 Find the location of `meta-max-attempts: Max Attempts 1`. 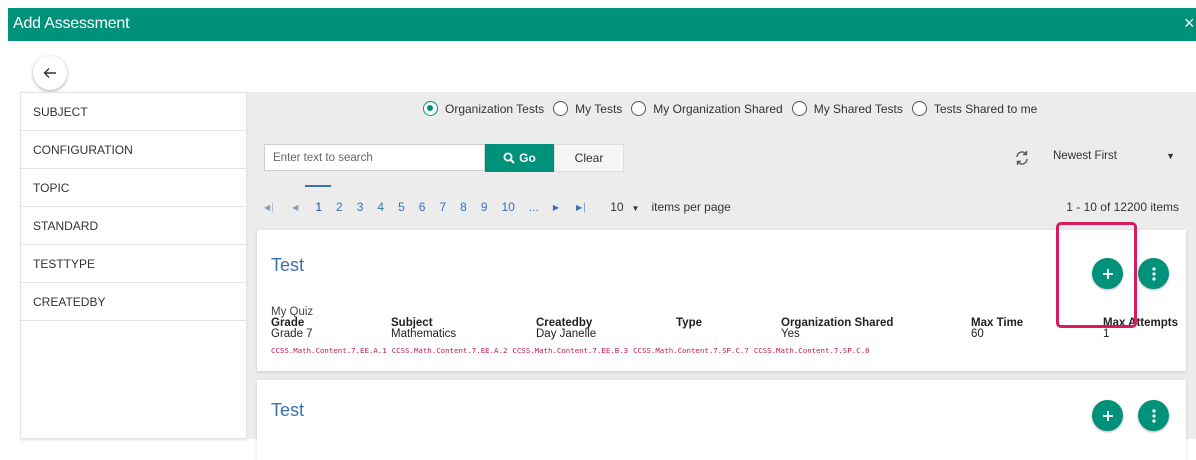

meta-max-attempts: Max Attempts 1 is located at coordinates (1140, 328).